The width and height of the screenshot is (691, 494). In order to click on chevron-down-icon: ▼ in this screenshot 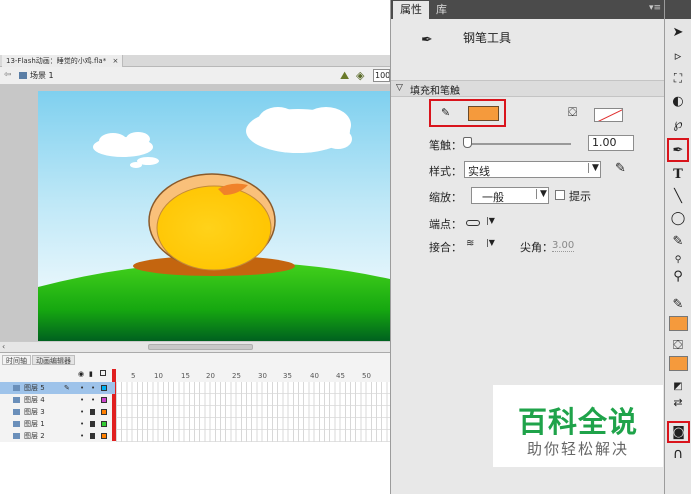, I will do `click(541, 194)`.